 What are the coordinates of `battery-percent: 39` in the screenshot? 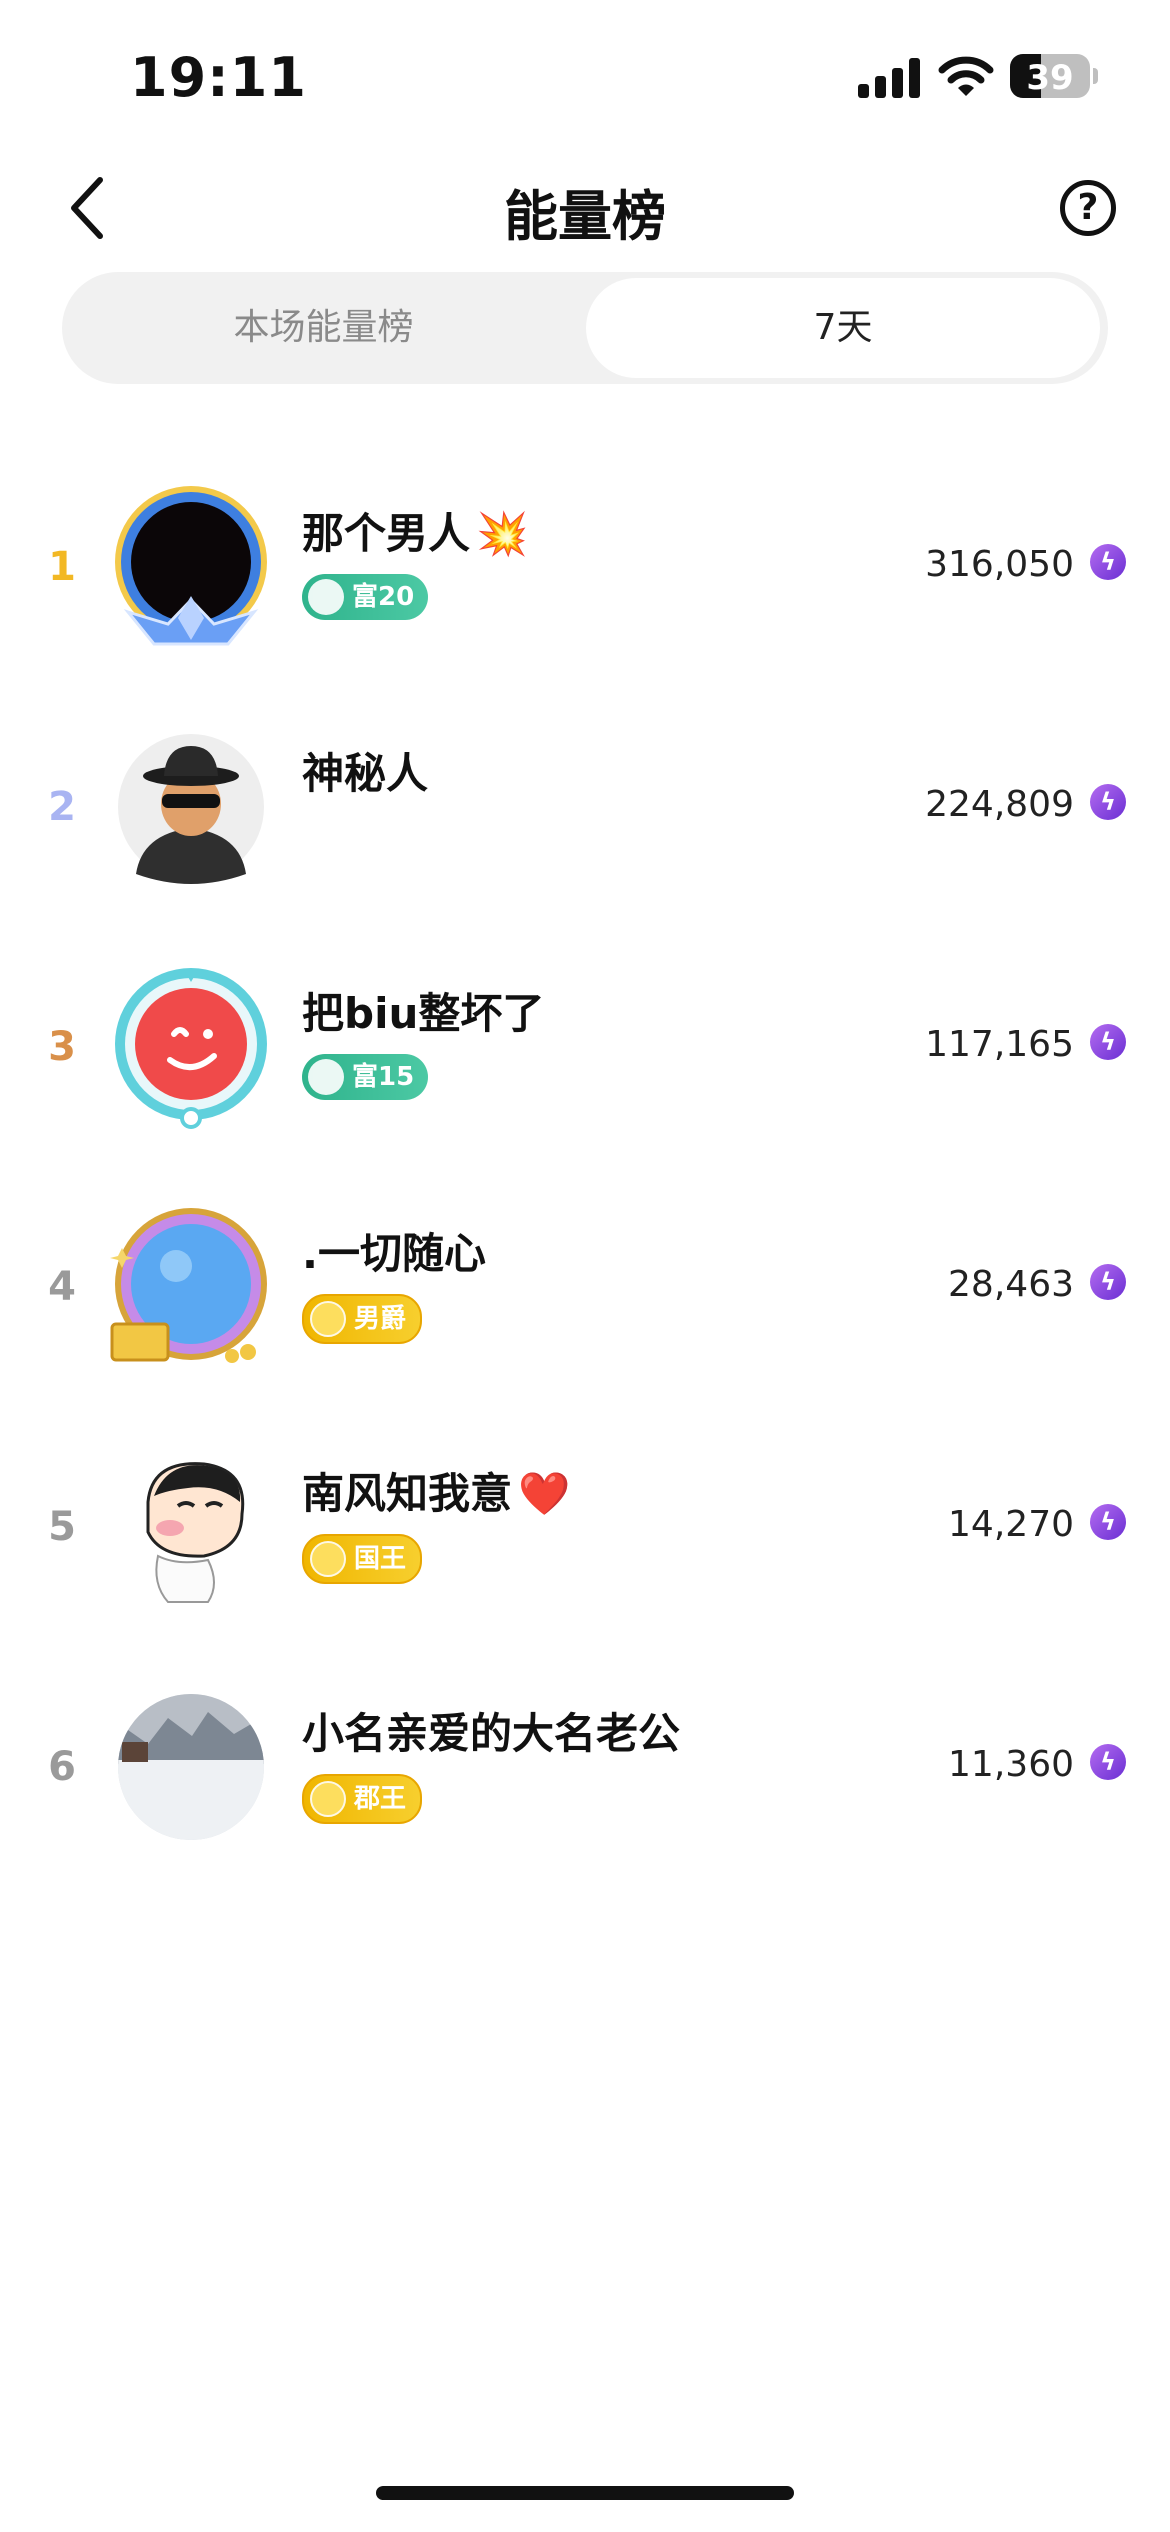 It's located at (1050, 78).